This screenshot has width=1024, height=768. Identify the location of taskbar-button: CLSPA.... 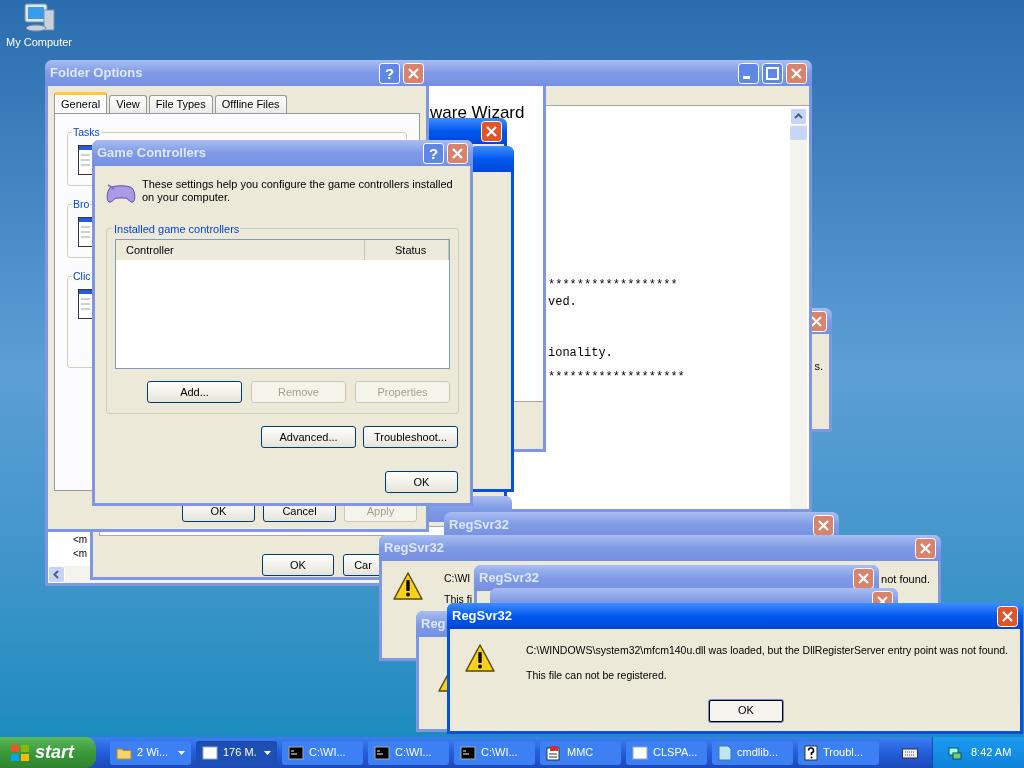
(666, 752).